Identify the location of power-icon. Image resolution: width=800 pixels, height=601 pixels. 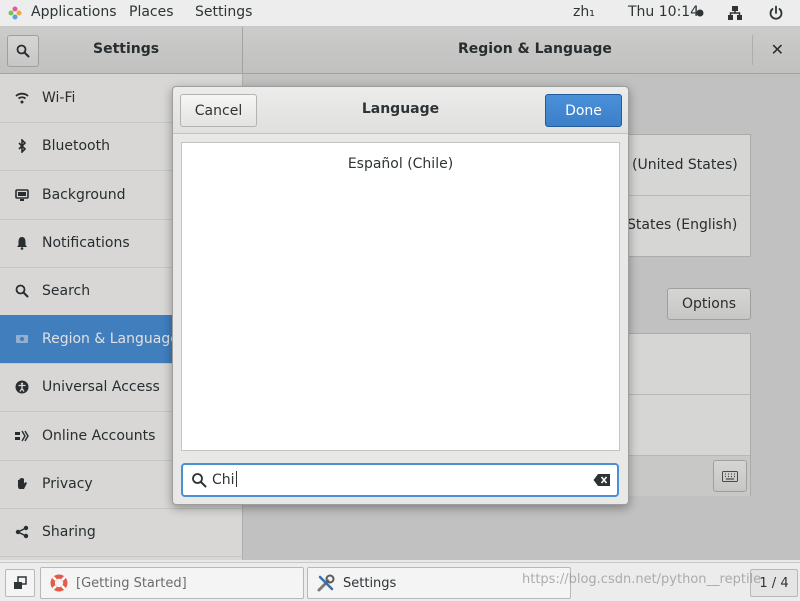
(776, 13).